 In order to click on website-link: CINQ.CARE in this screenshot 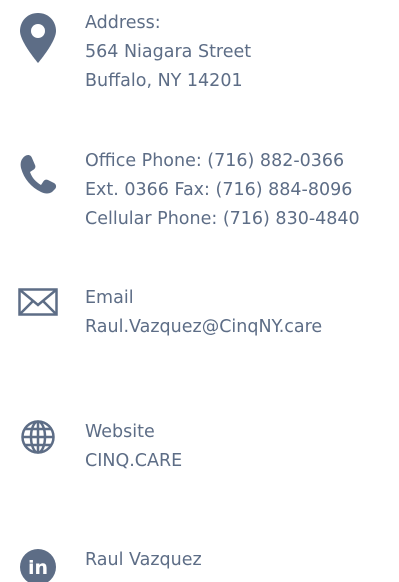, I will do `click(133, 461)`.